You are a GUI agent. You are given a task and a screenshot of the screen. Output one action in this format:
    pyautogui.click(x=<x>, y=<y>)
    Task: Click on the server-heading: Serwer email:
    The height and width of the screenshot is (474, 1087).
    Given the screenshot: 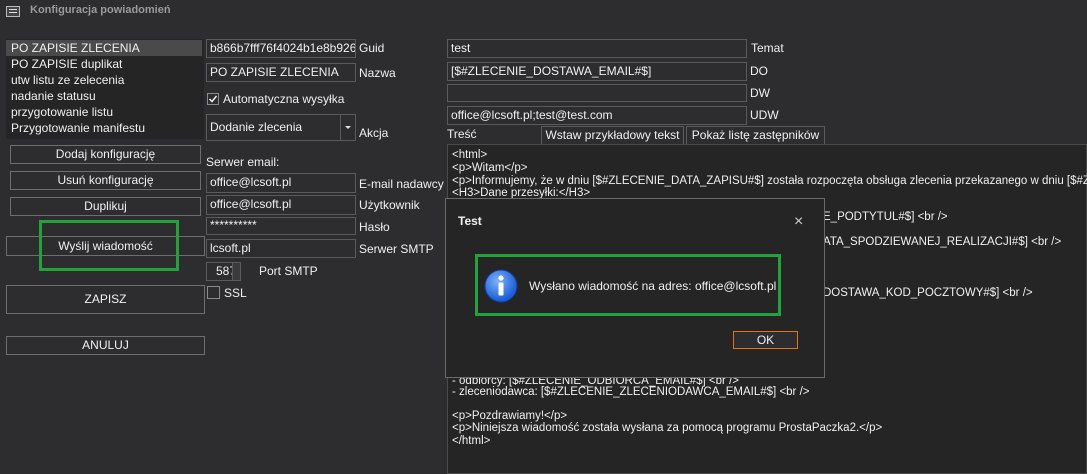 What is the action you would take?
    pyautogui.click(x=243, y=162)
    